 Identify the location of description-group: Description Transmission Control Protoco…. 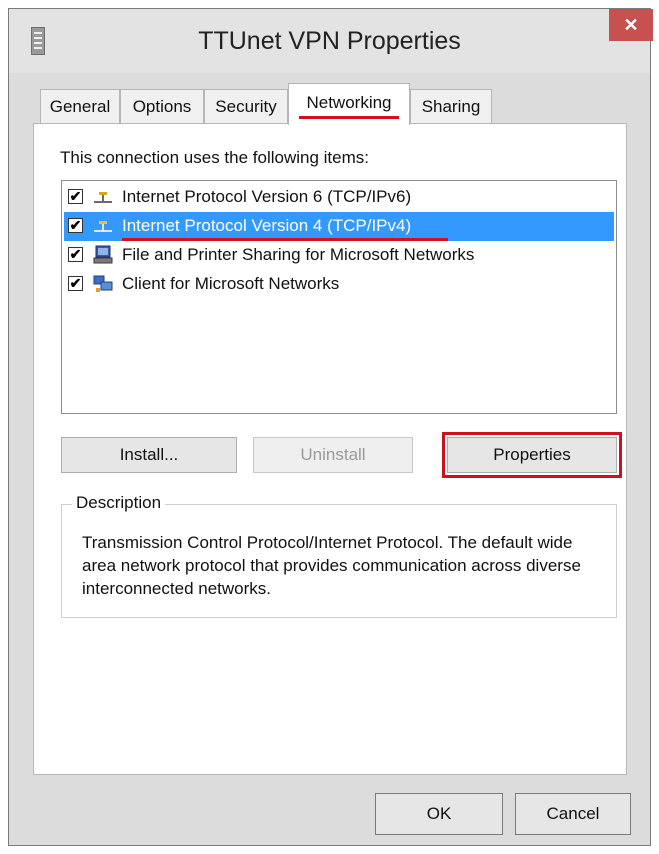
(339, 555).